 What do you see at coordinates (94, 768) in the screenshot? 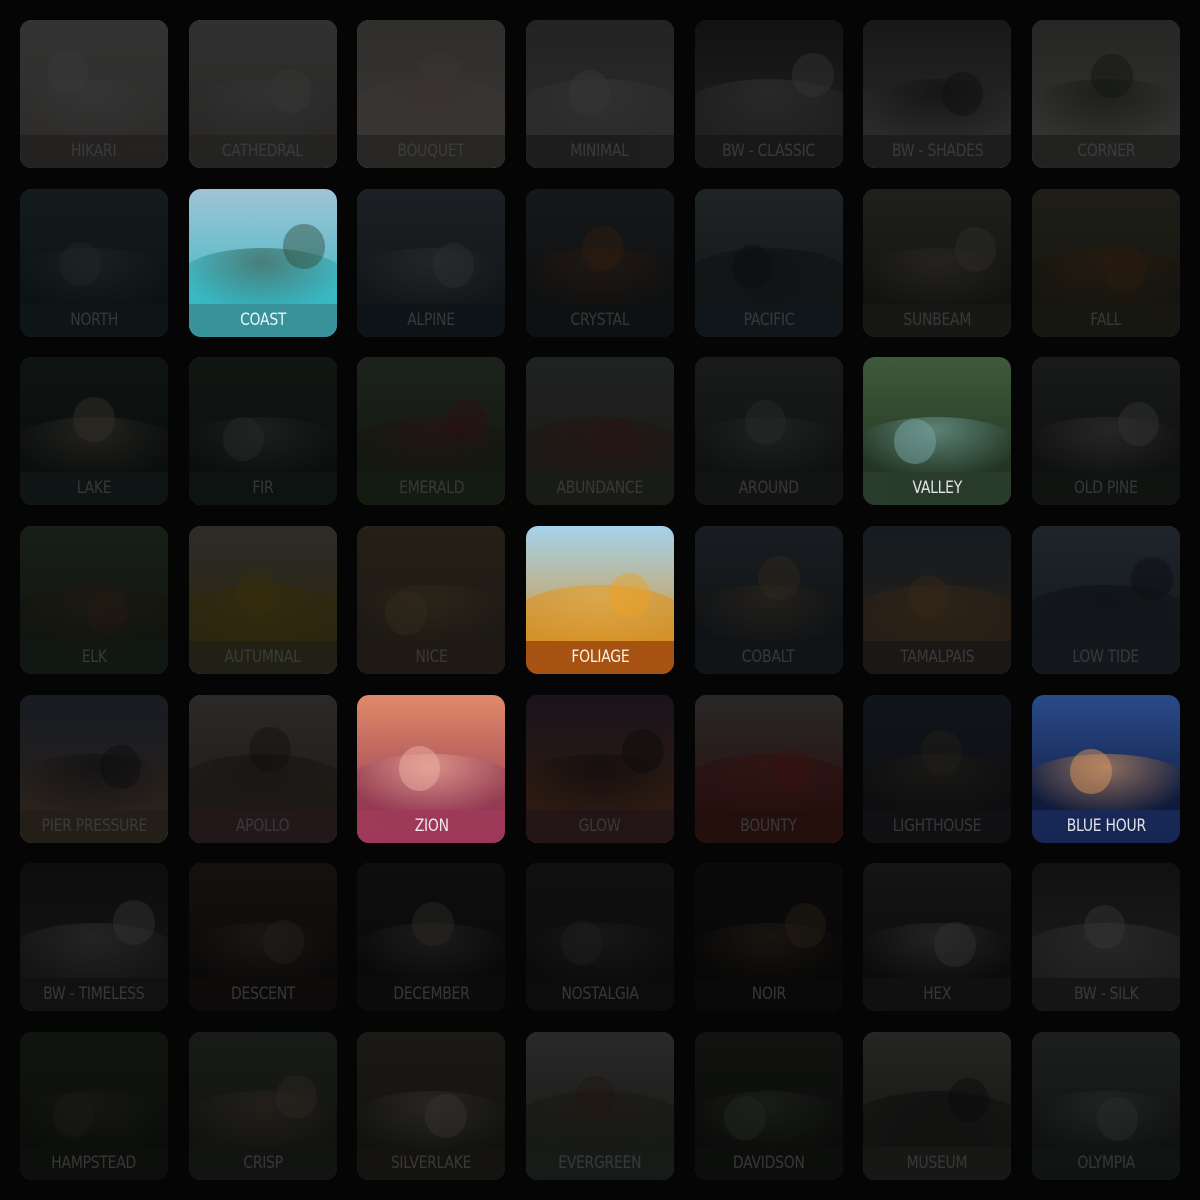
I see `preset-tile-pier-pressure: PIER PRESSURE` at bounding box center [94, 768].